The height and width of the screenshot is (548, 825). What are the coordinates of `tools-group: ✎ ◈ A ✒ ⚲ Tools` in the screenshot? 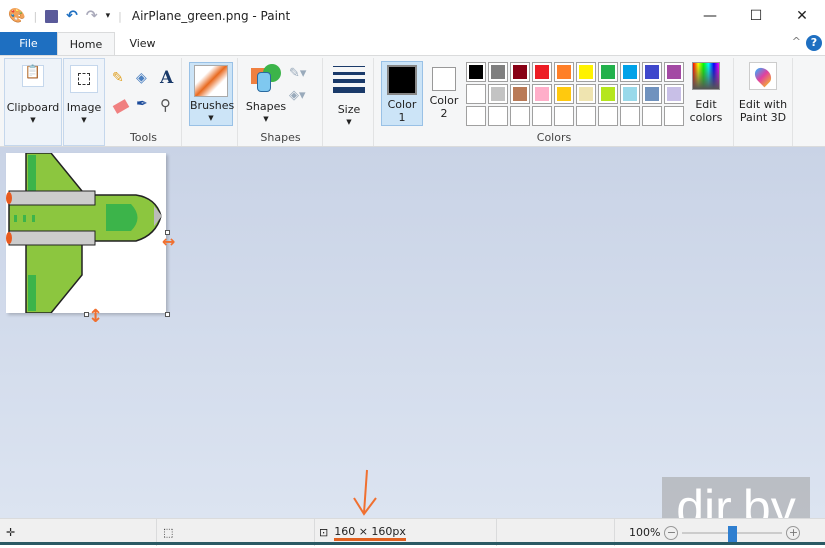 It's located at (144, 102).